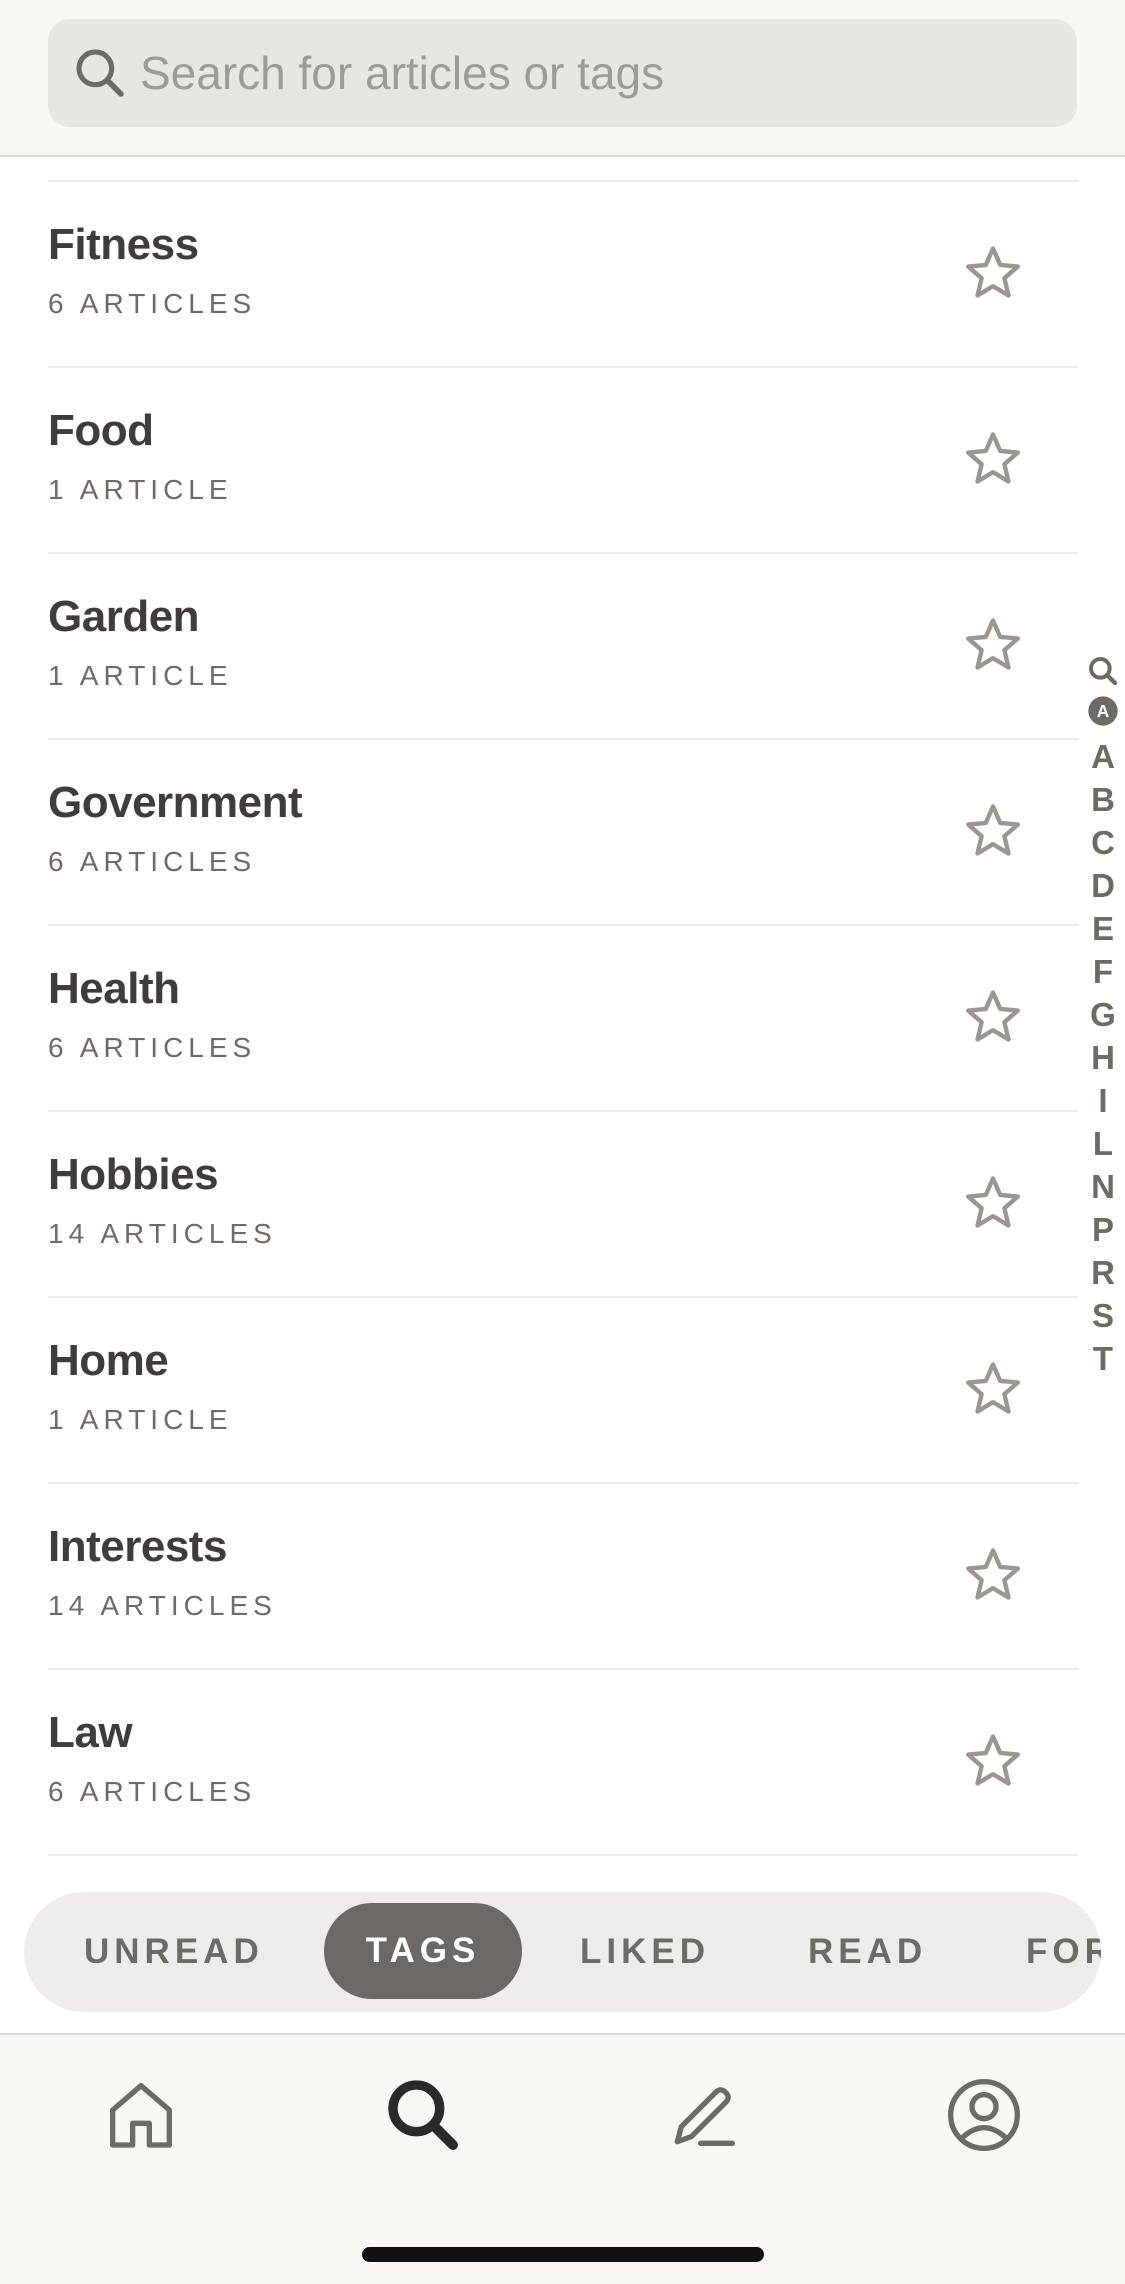  What do you see at coordinates (590, 73) in the screenshot?
I see `search-input` at bounding box center [590, 73].